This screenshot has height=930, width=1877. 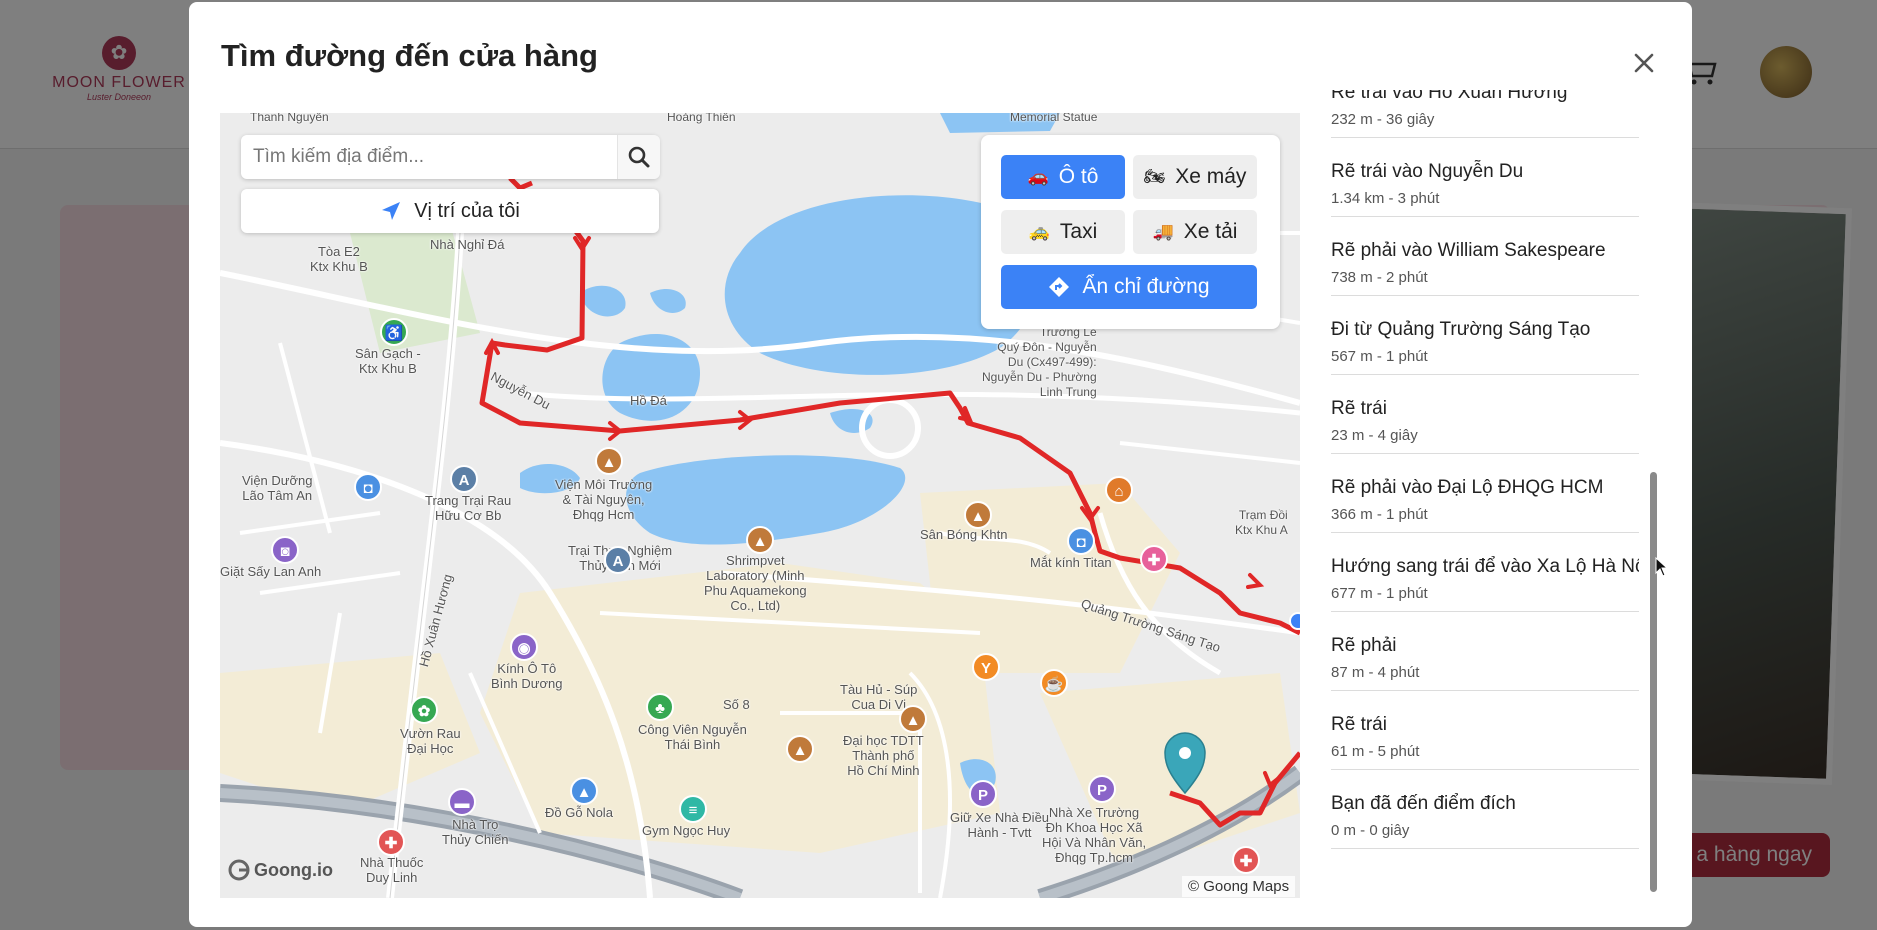 I want to click on step-instruction: Rẽ trái vào Hồ Xuân Hương, so click(x=1449, y=96).